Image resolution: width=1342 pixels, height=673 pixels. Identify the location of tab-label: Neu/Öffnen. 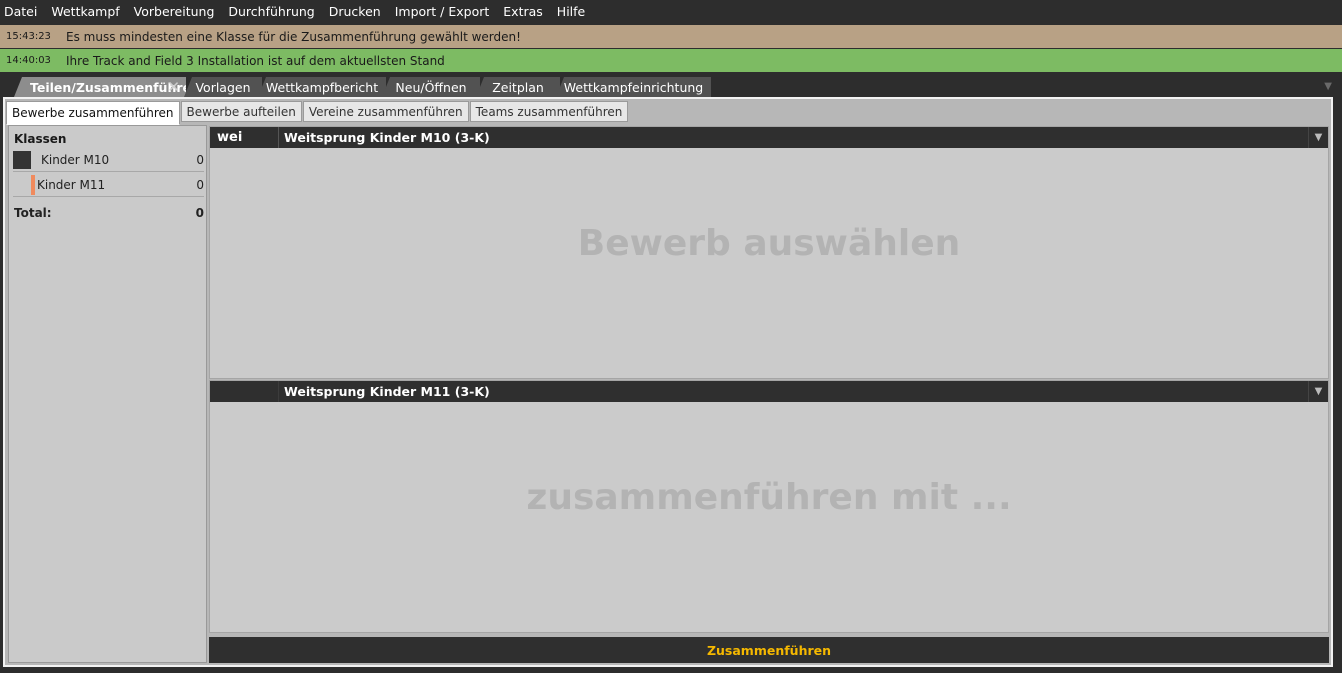
(431, 87).